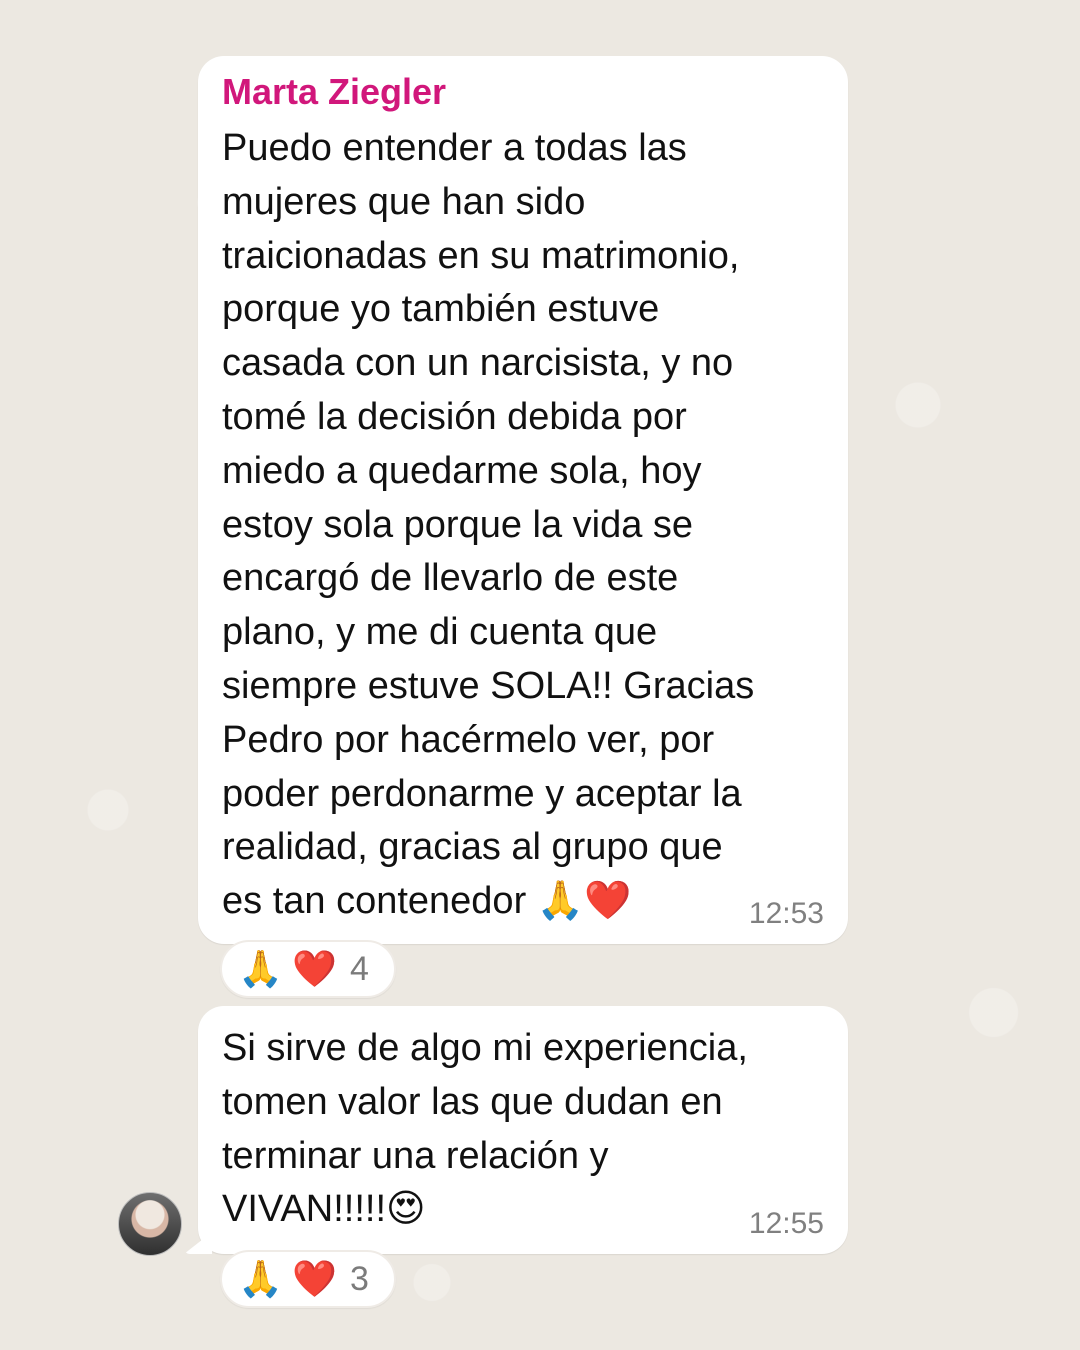  Describe the element at coordinates (150, 1224) in the screenshot. I see `user-avatar` at that location.